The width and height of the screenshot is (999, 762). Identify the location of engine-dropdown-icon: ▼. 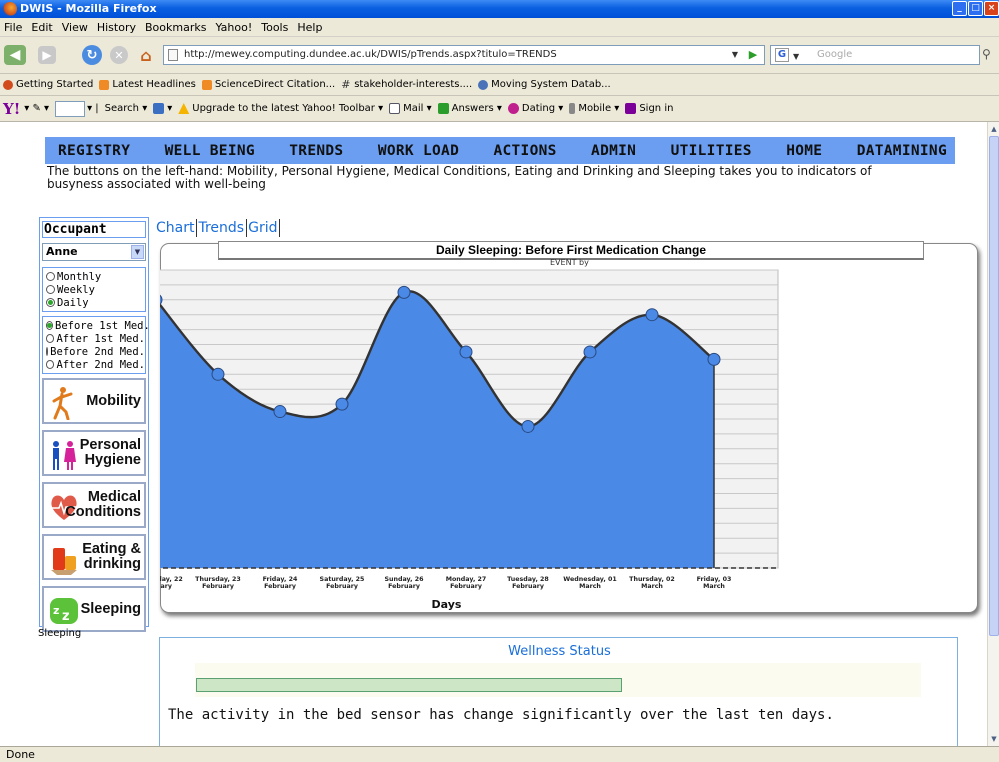
(796, 57).